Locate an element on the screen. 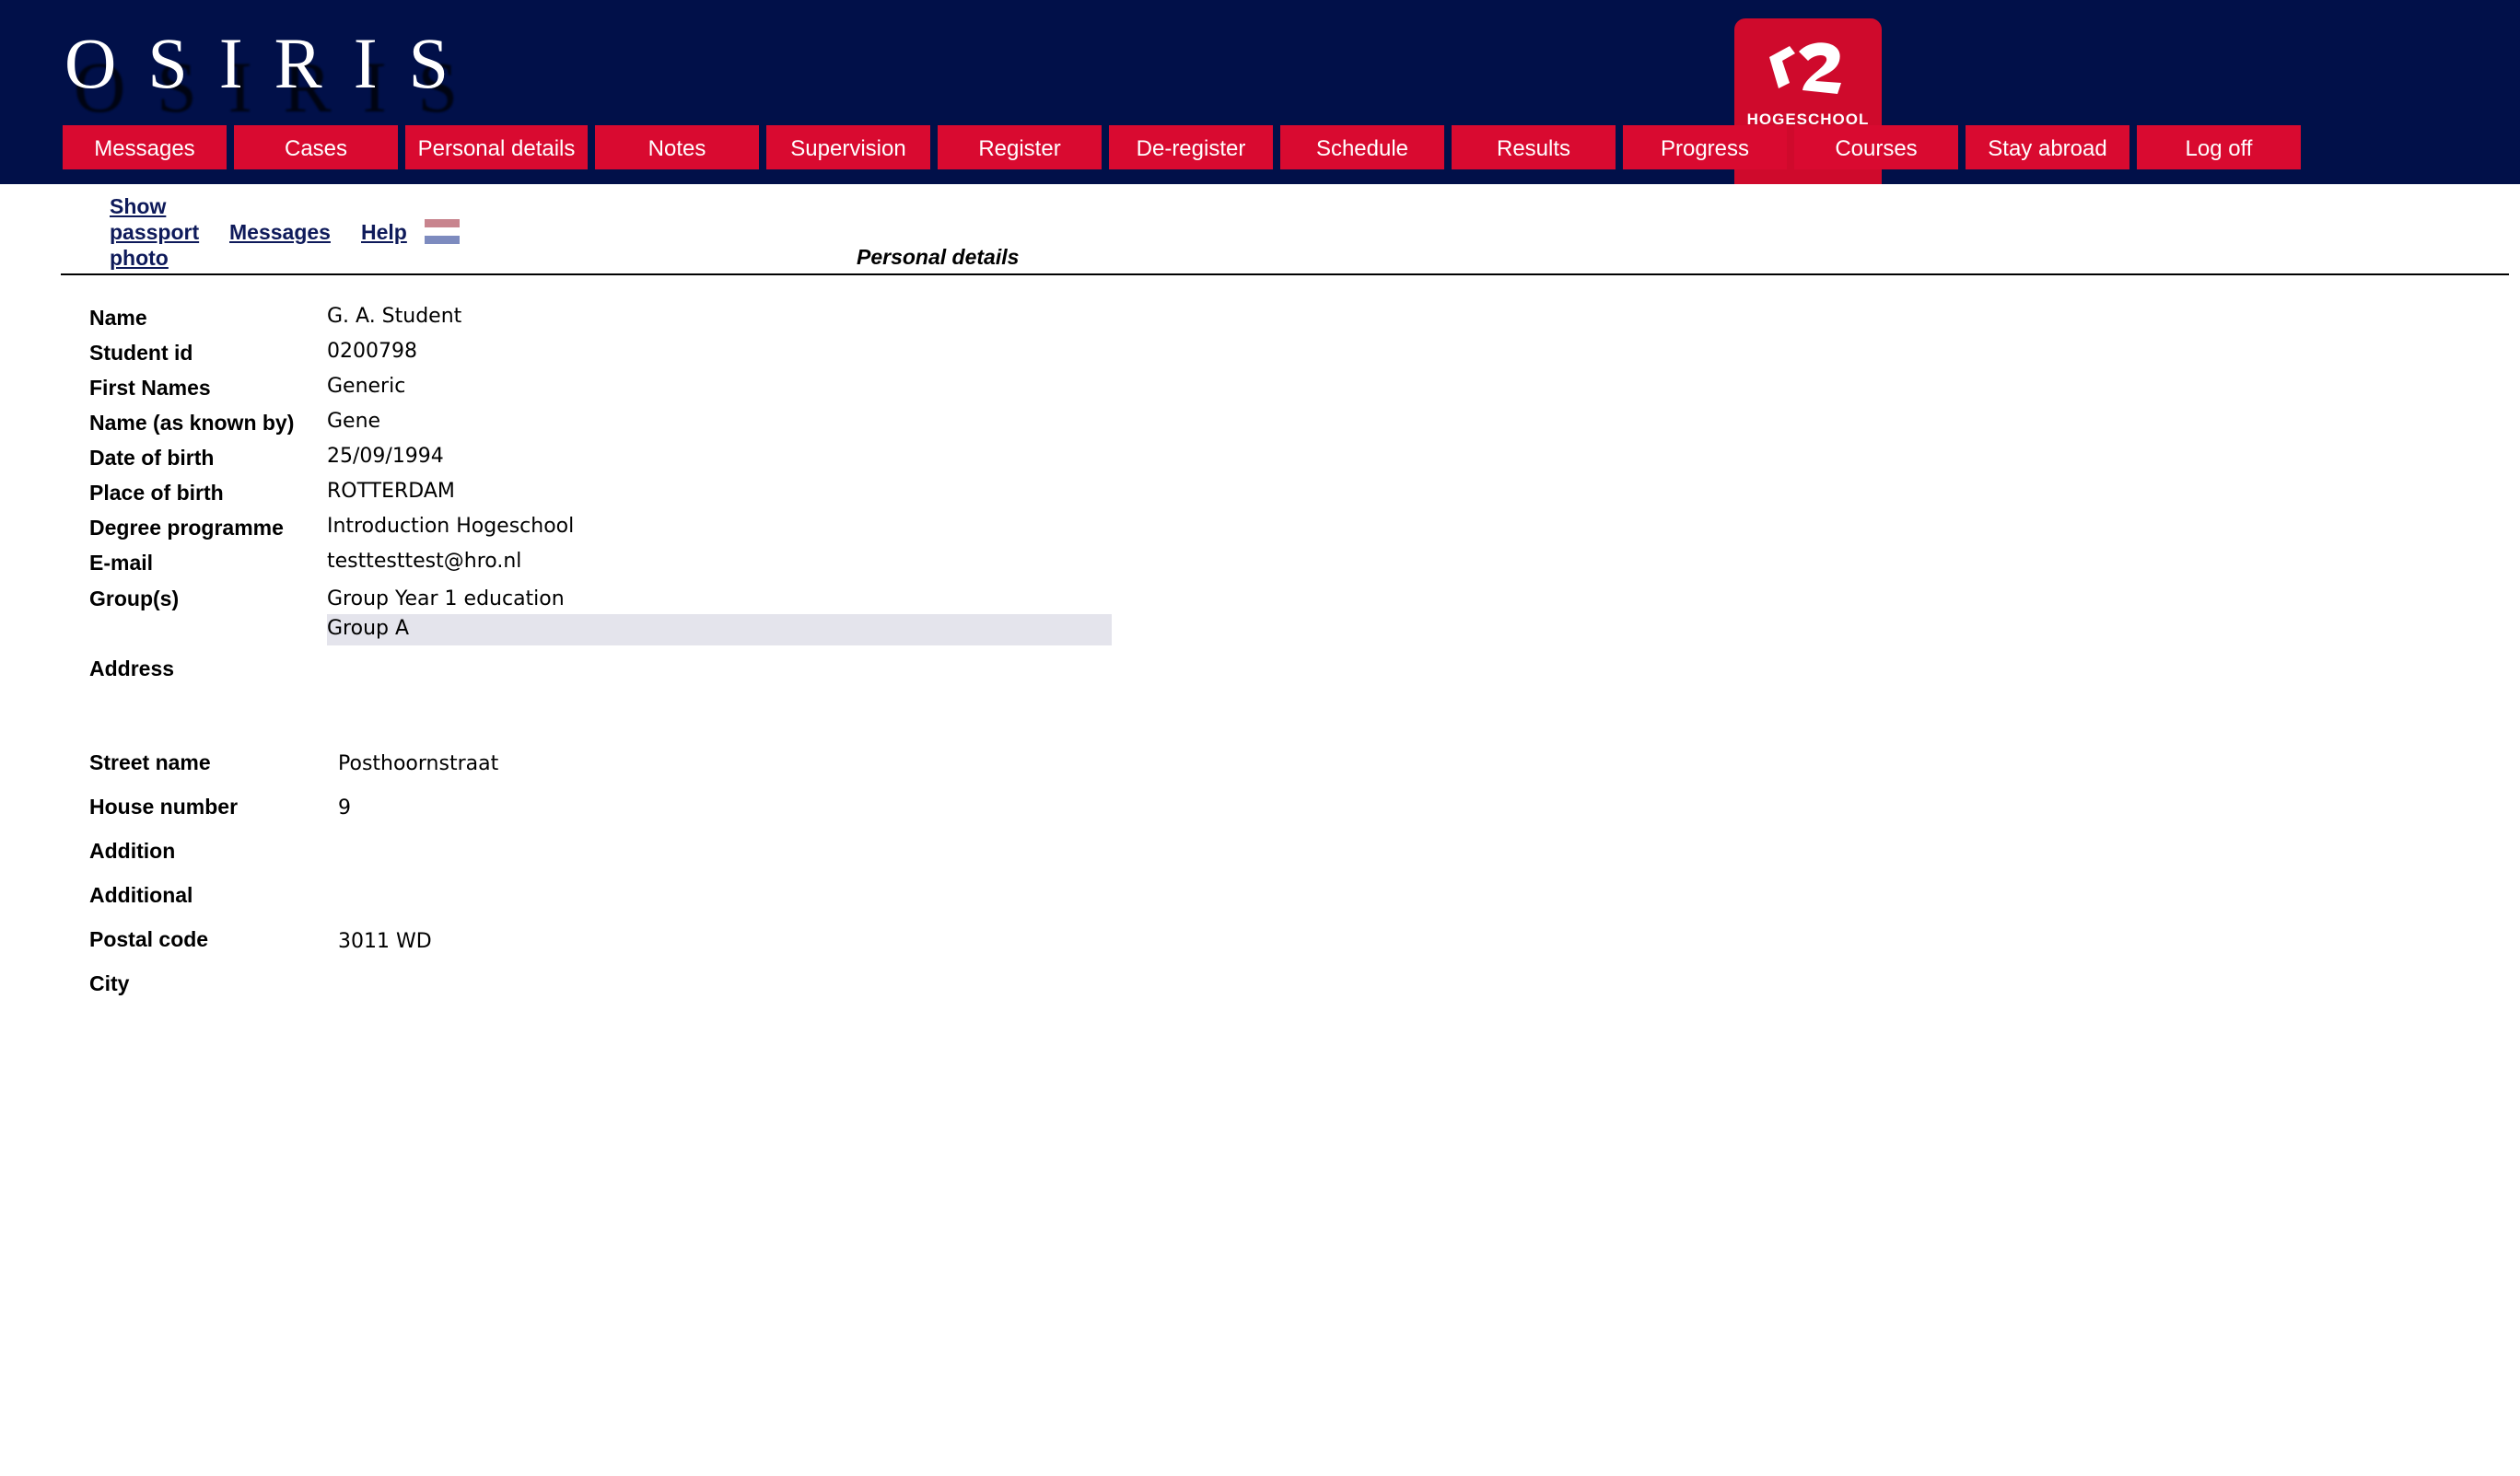 Image resolution: width=2520 pixels, height=1476 pixels. field-label-degree-programme: Degree programme is located at coordinates (186, 528).